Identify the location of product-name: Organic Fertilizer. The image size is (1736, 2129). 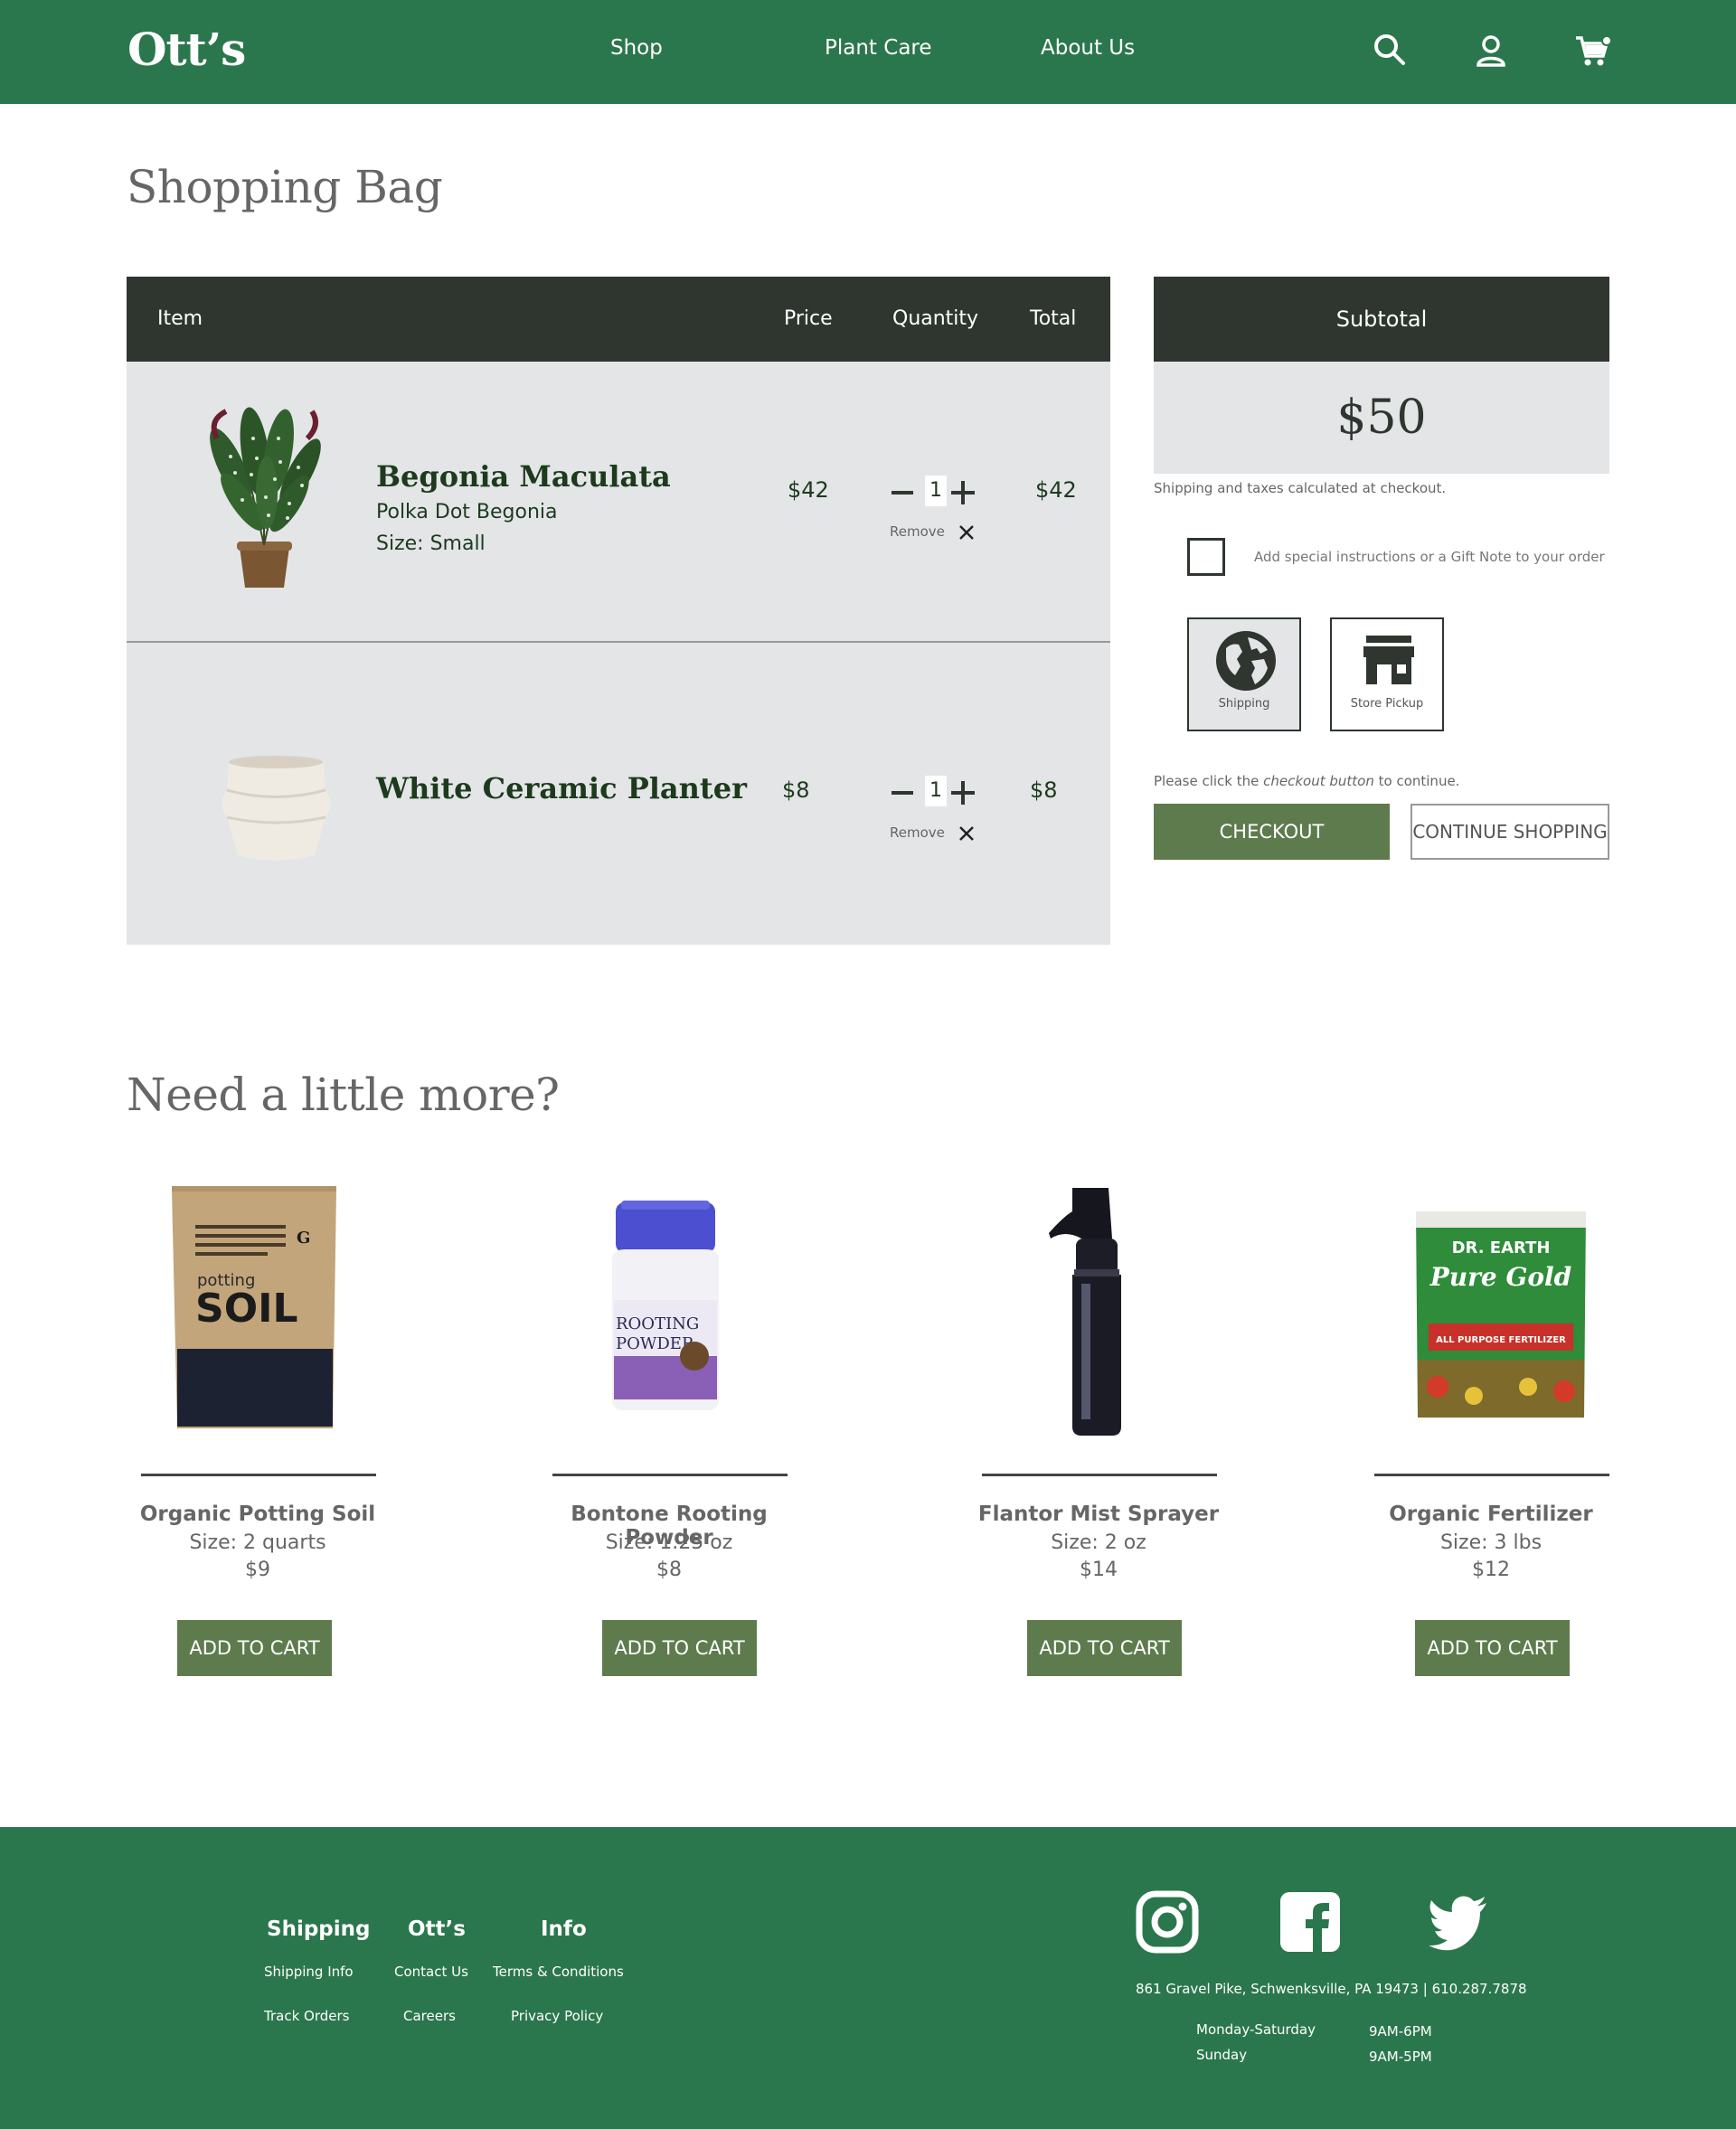
(1491, 1514).